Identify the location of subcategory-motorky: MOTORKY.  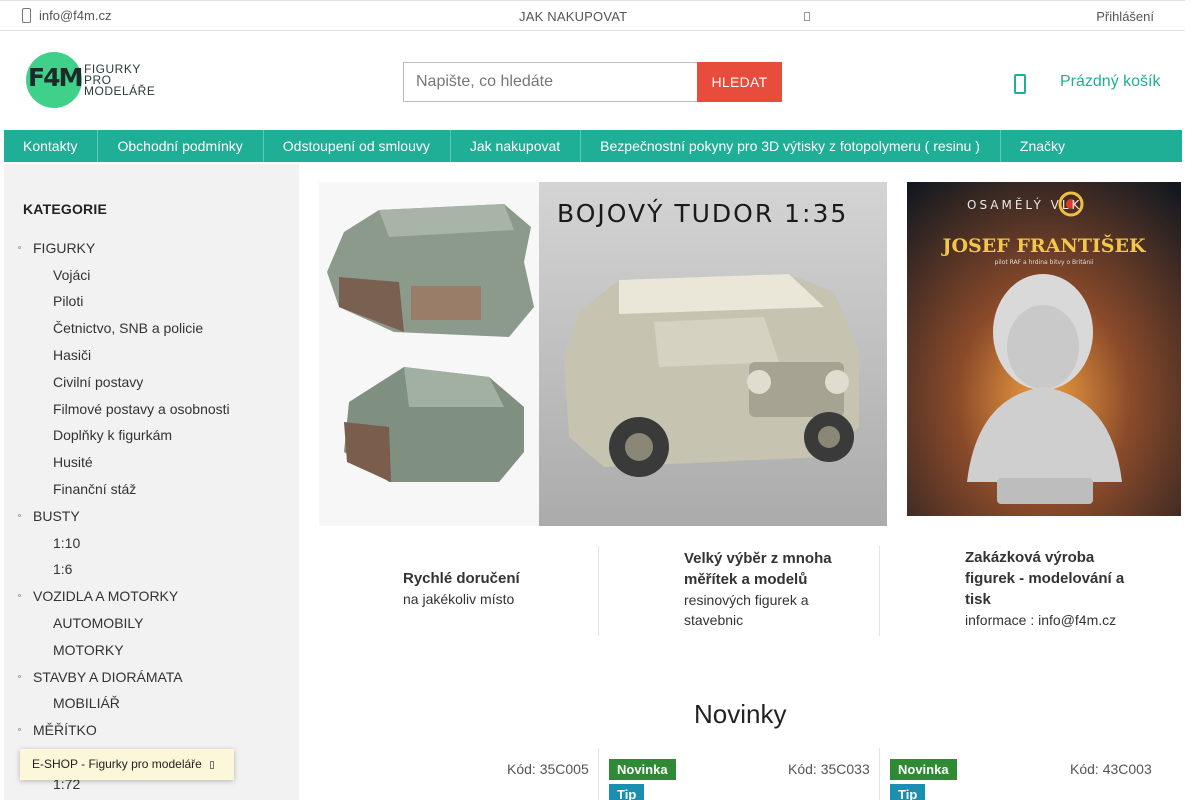
(88, 650).